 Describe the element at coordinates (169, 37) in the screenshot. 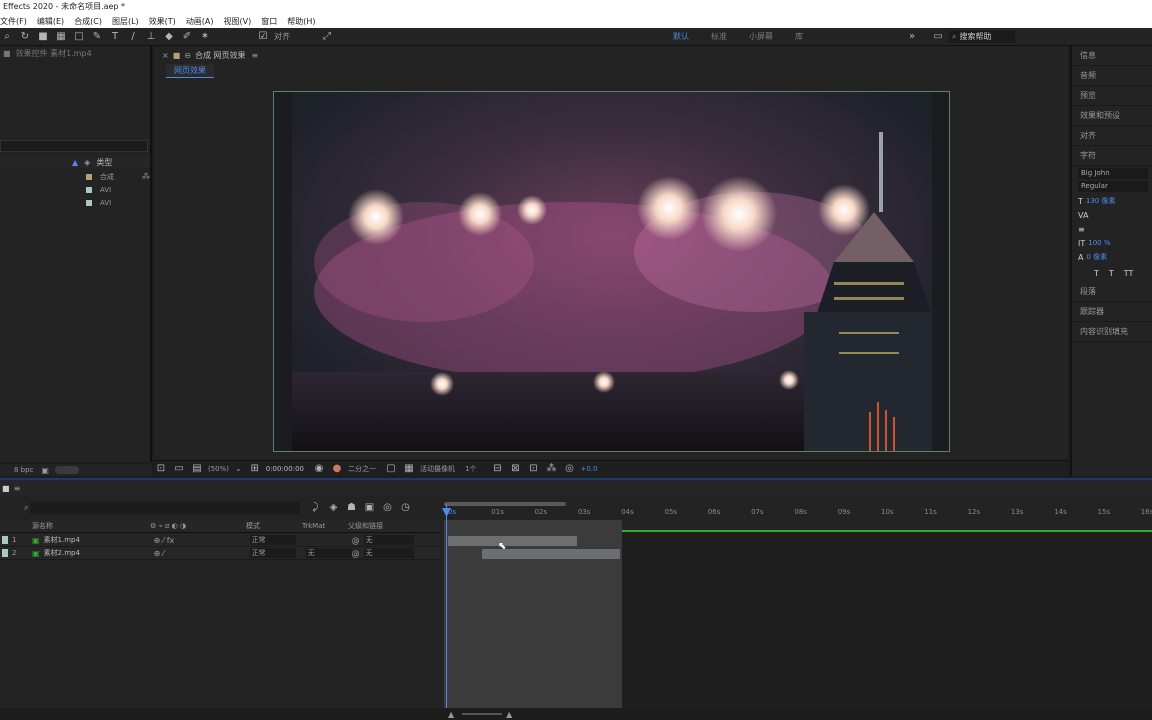

I see `eraser-tool-icon: ◆` at that location.